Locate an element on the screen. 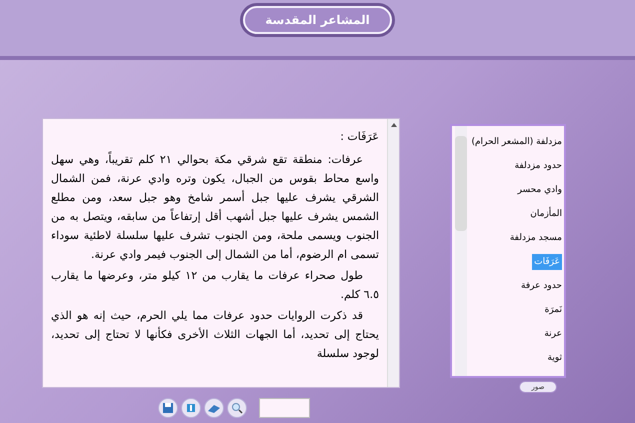  search-field is located at coordinates (284, 408).